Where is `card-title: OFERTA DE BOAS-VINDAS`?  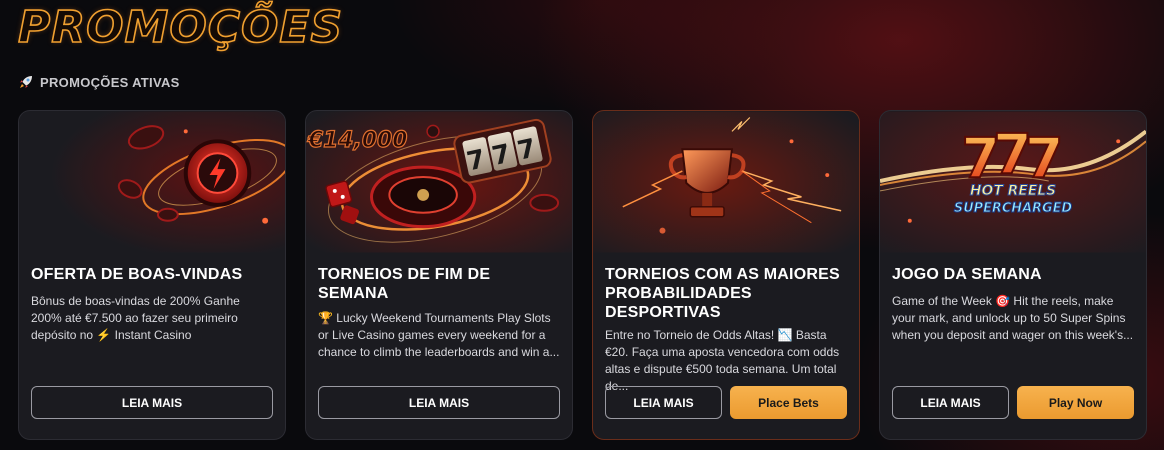 card-title: OFERTA DE BOAS-VINDAS is located at coordinates (137, 274).